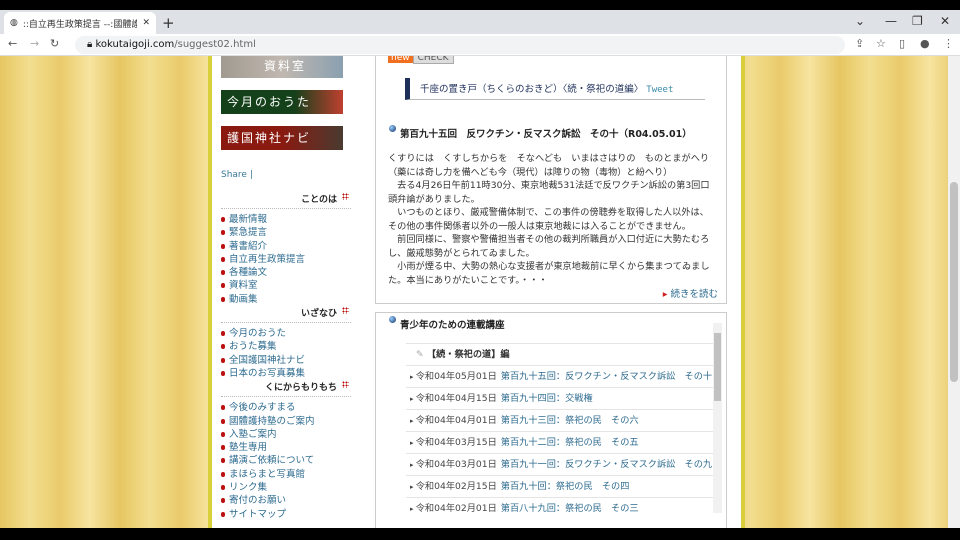  What do you see at coordinates (286, 315) in the screenshot?
I see `section-izanahi: いざなひ` at bounding box center [286, 315].